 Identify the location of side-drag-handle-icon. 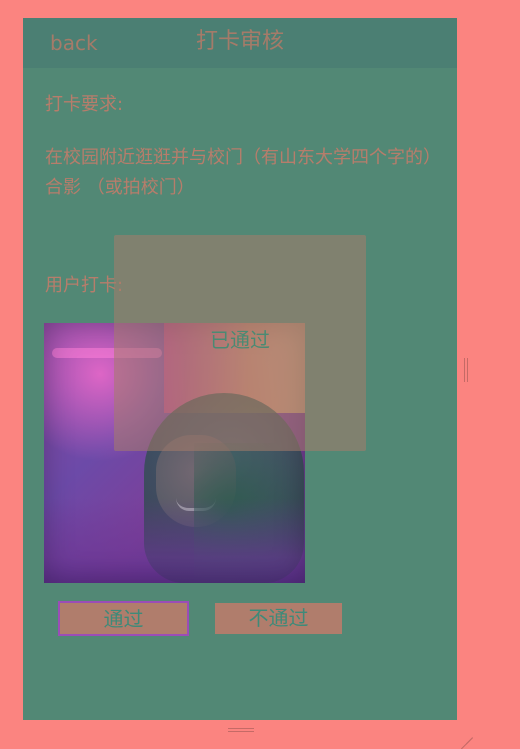
(466, 370).